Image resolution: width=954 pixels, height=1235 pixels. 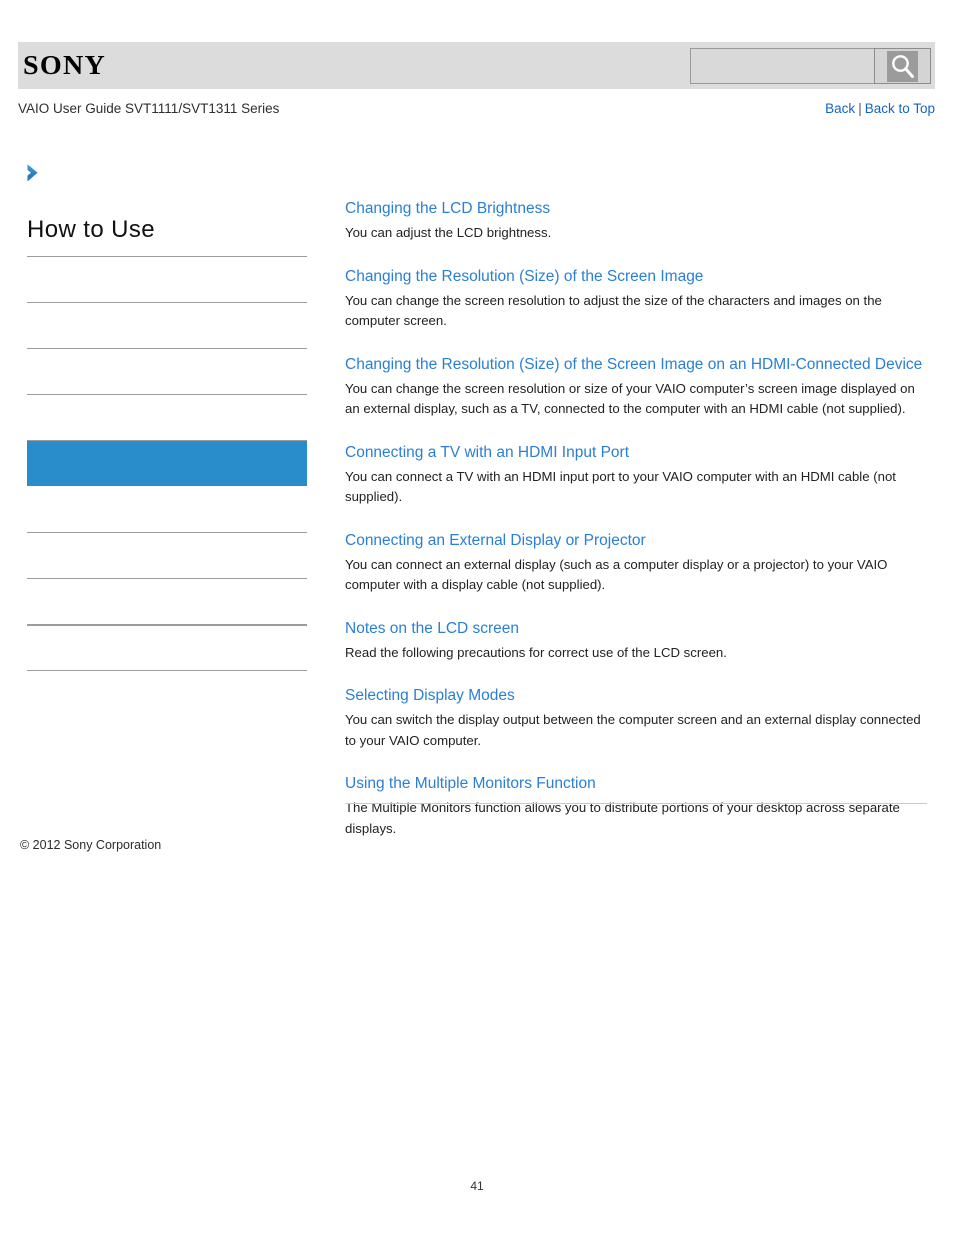 I want to click on entry-description: You can adjust the LCD brightness., so click(x=448, y=232).